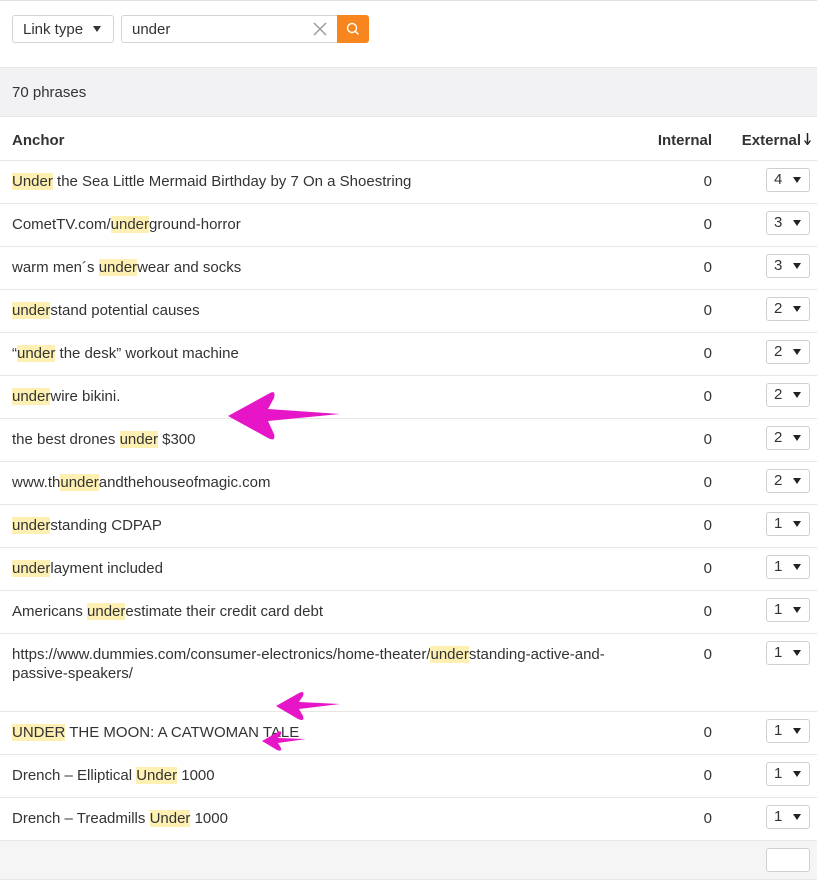  Describe the element at coordinates (788, 179) in the screenshot. I see `external-count-dropdown: 4` at that location.